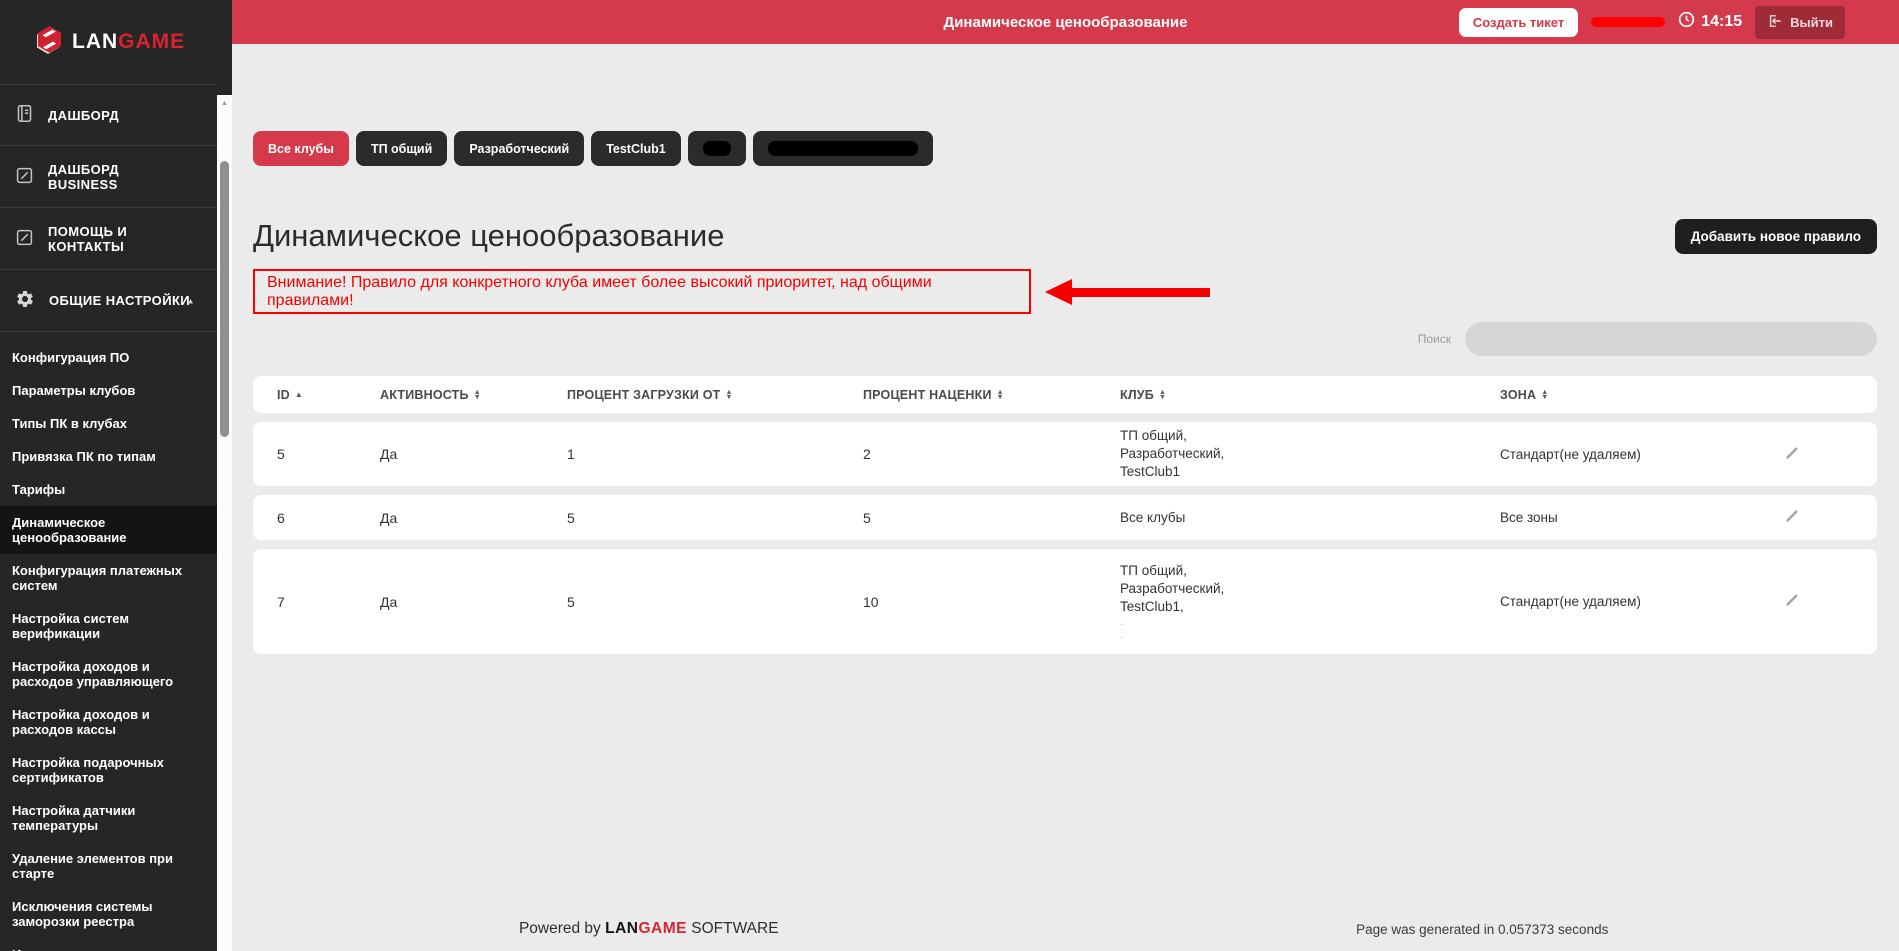 Image resolution: width=1899 pixels, height=951 pixels. Describe the element at coordinates (867, 517) in the screenshot. I see `cell-markup_percent: 5` at that location.